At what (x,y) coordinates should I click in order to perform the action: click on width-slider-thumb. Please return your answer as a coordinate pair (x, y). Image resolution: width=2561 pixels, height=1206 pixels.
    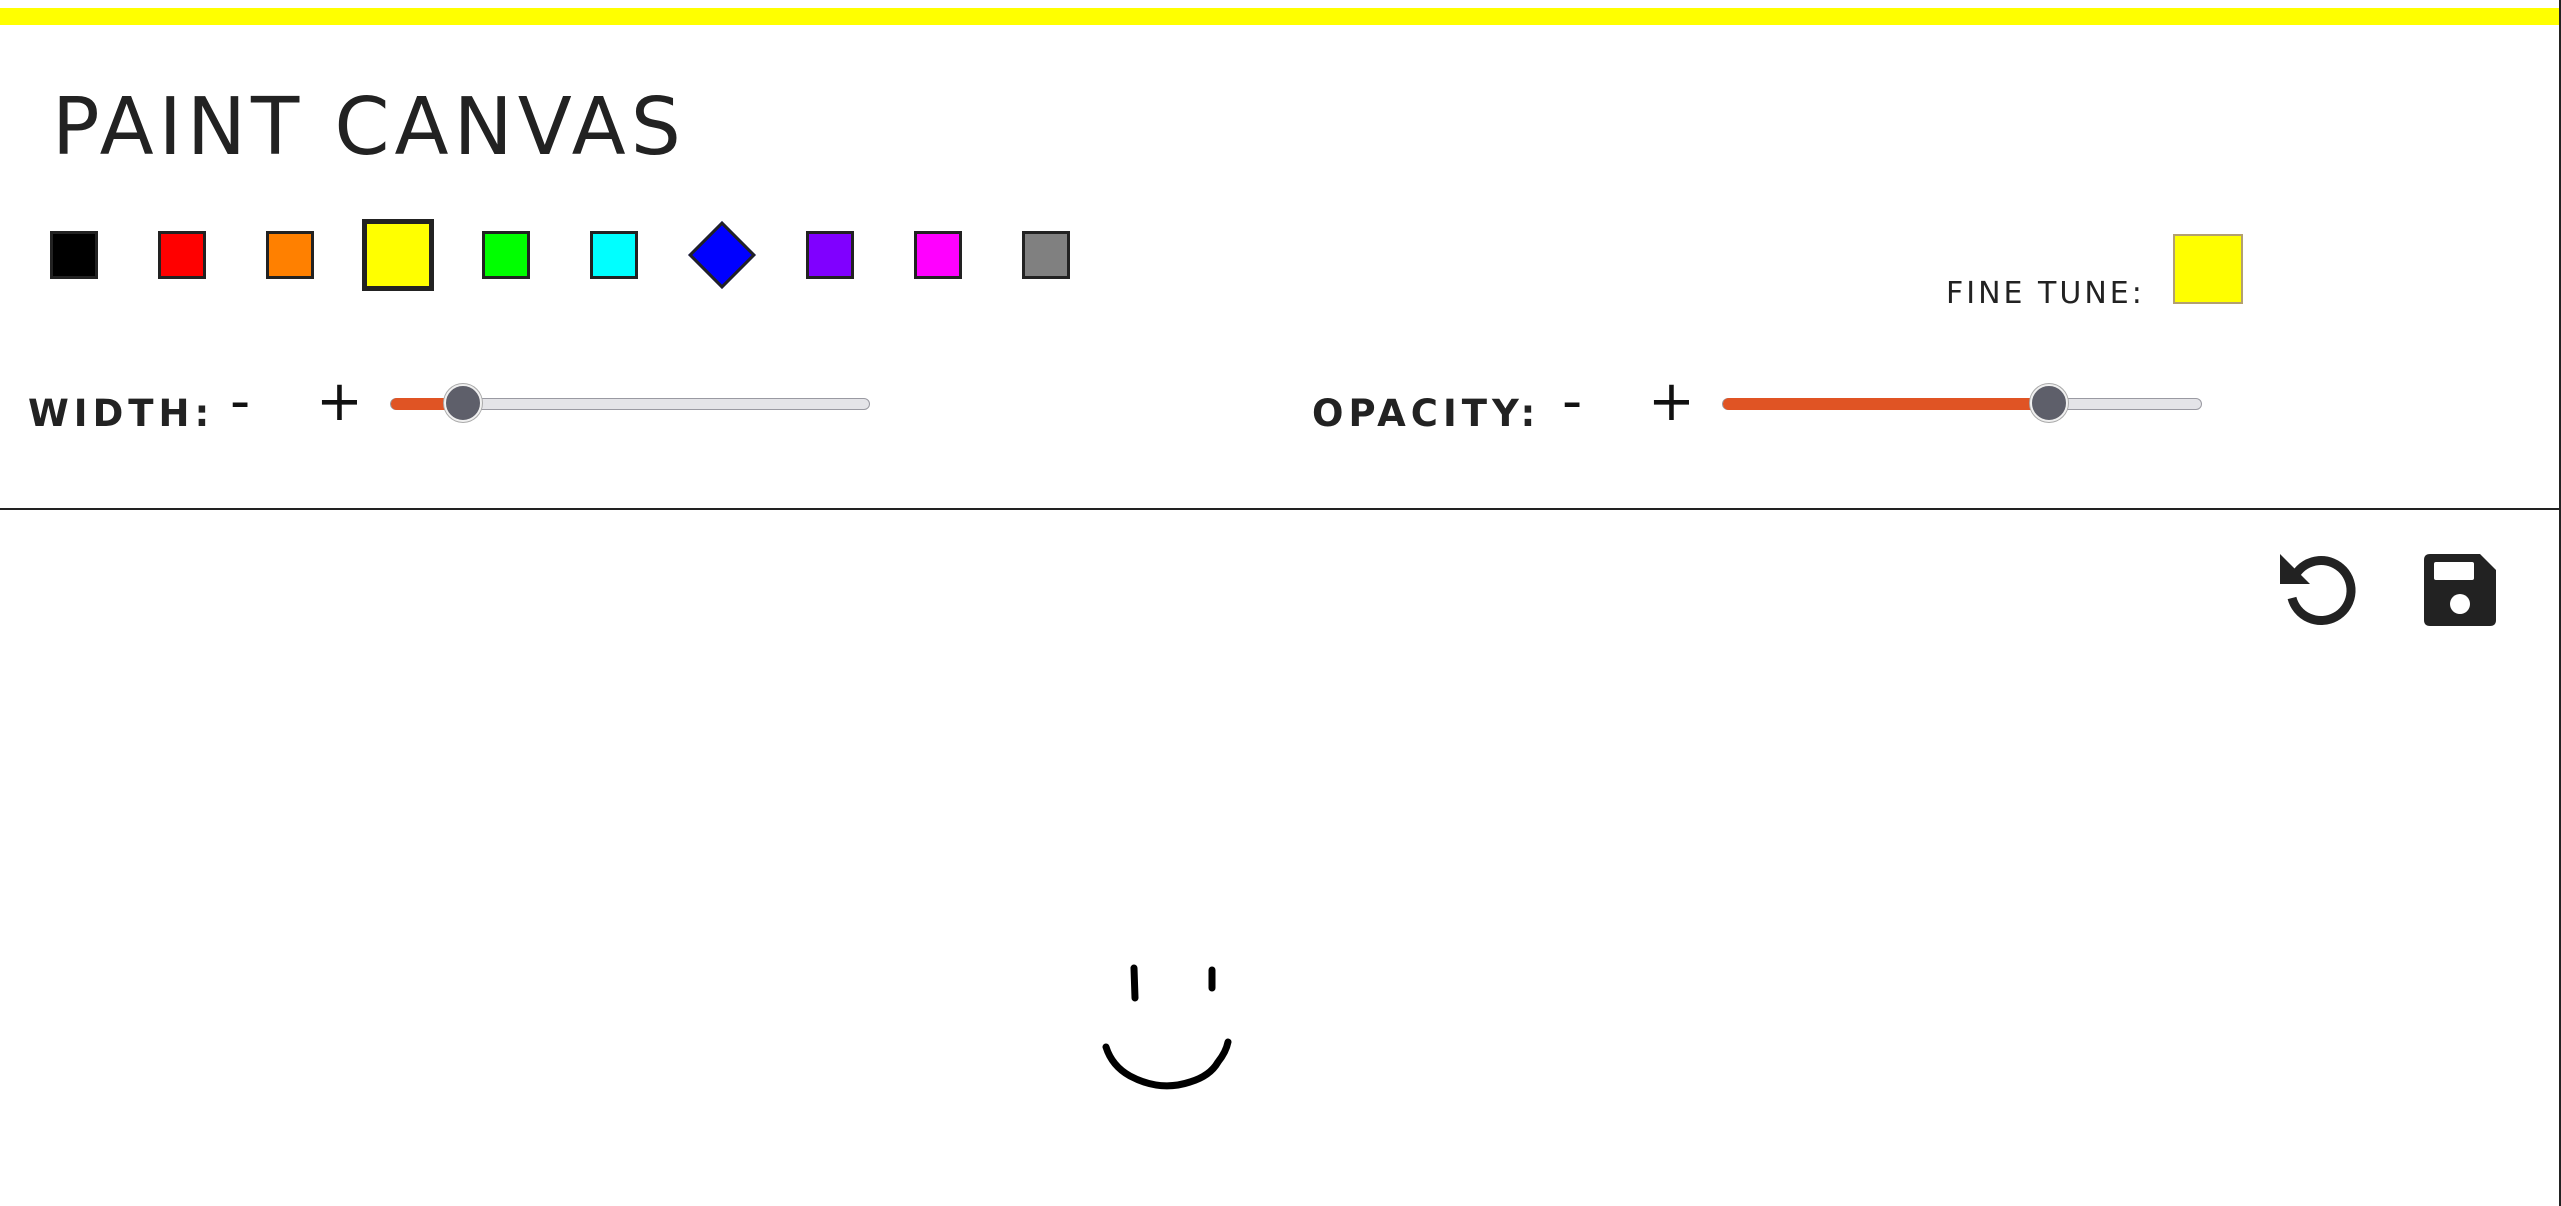
    Looking at the image, I should click on (463, 403).